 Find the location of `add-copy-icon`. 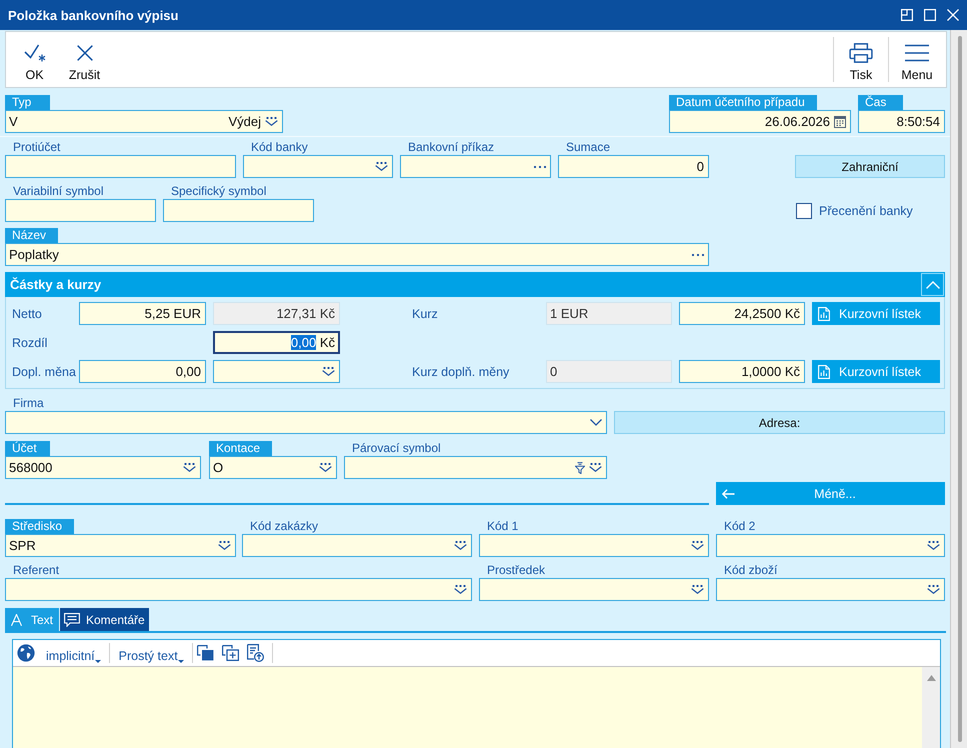

add-copy-icon is located at coordinates (230, 653).